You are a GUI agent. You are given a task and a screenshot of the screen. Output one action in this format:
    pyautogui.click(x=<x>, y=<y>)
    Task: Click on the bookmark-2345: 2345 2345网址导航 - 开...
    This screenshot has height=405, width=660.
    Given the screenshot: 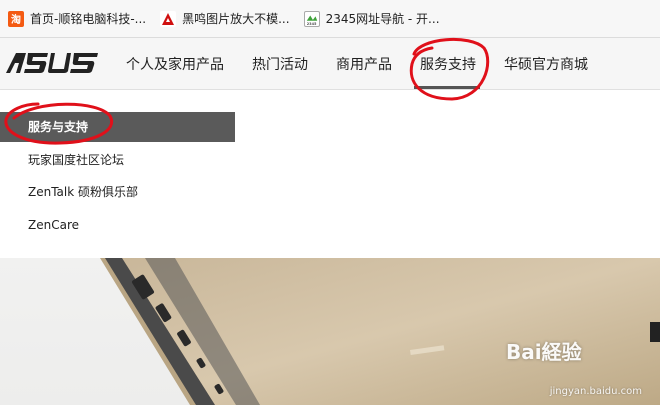 What is the action you would take?
    pyautogui.click(x=371, y=19)
    